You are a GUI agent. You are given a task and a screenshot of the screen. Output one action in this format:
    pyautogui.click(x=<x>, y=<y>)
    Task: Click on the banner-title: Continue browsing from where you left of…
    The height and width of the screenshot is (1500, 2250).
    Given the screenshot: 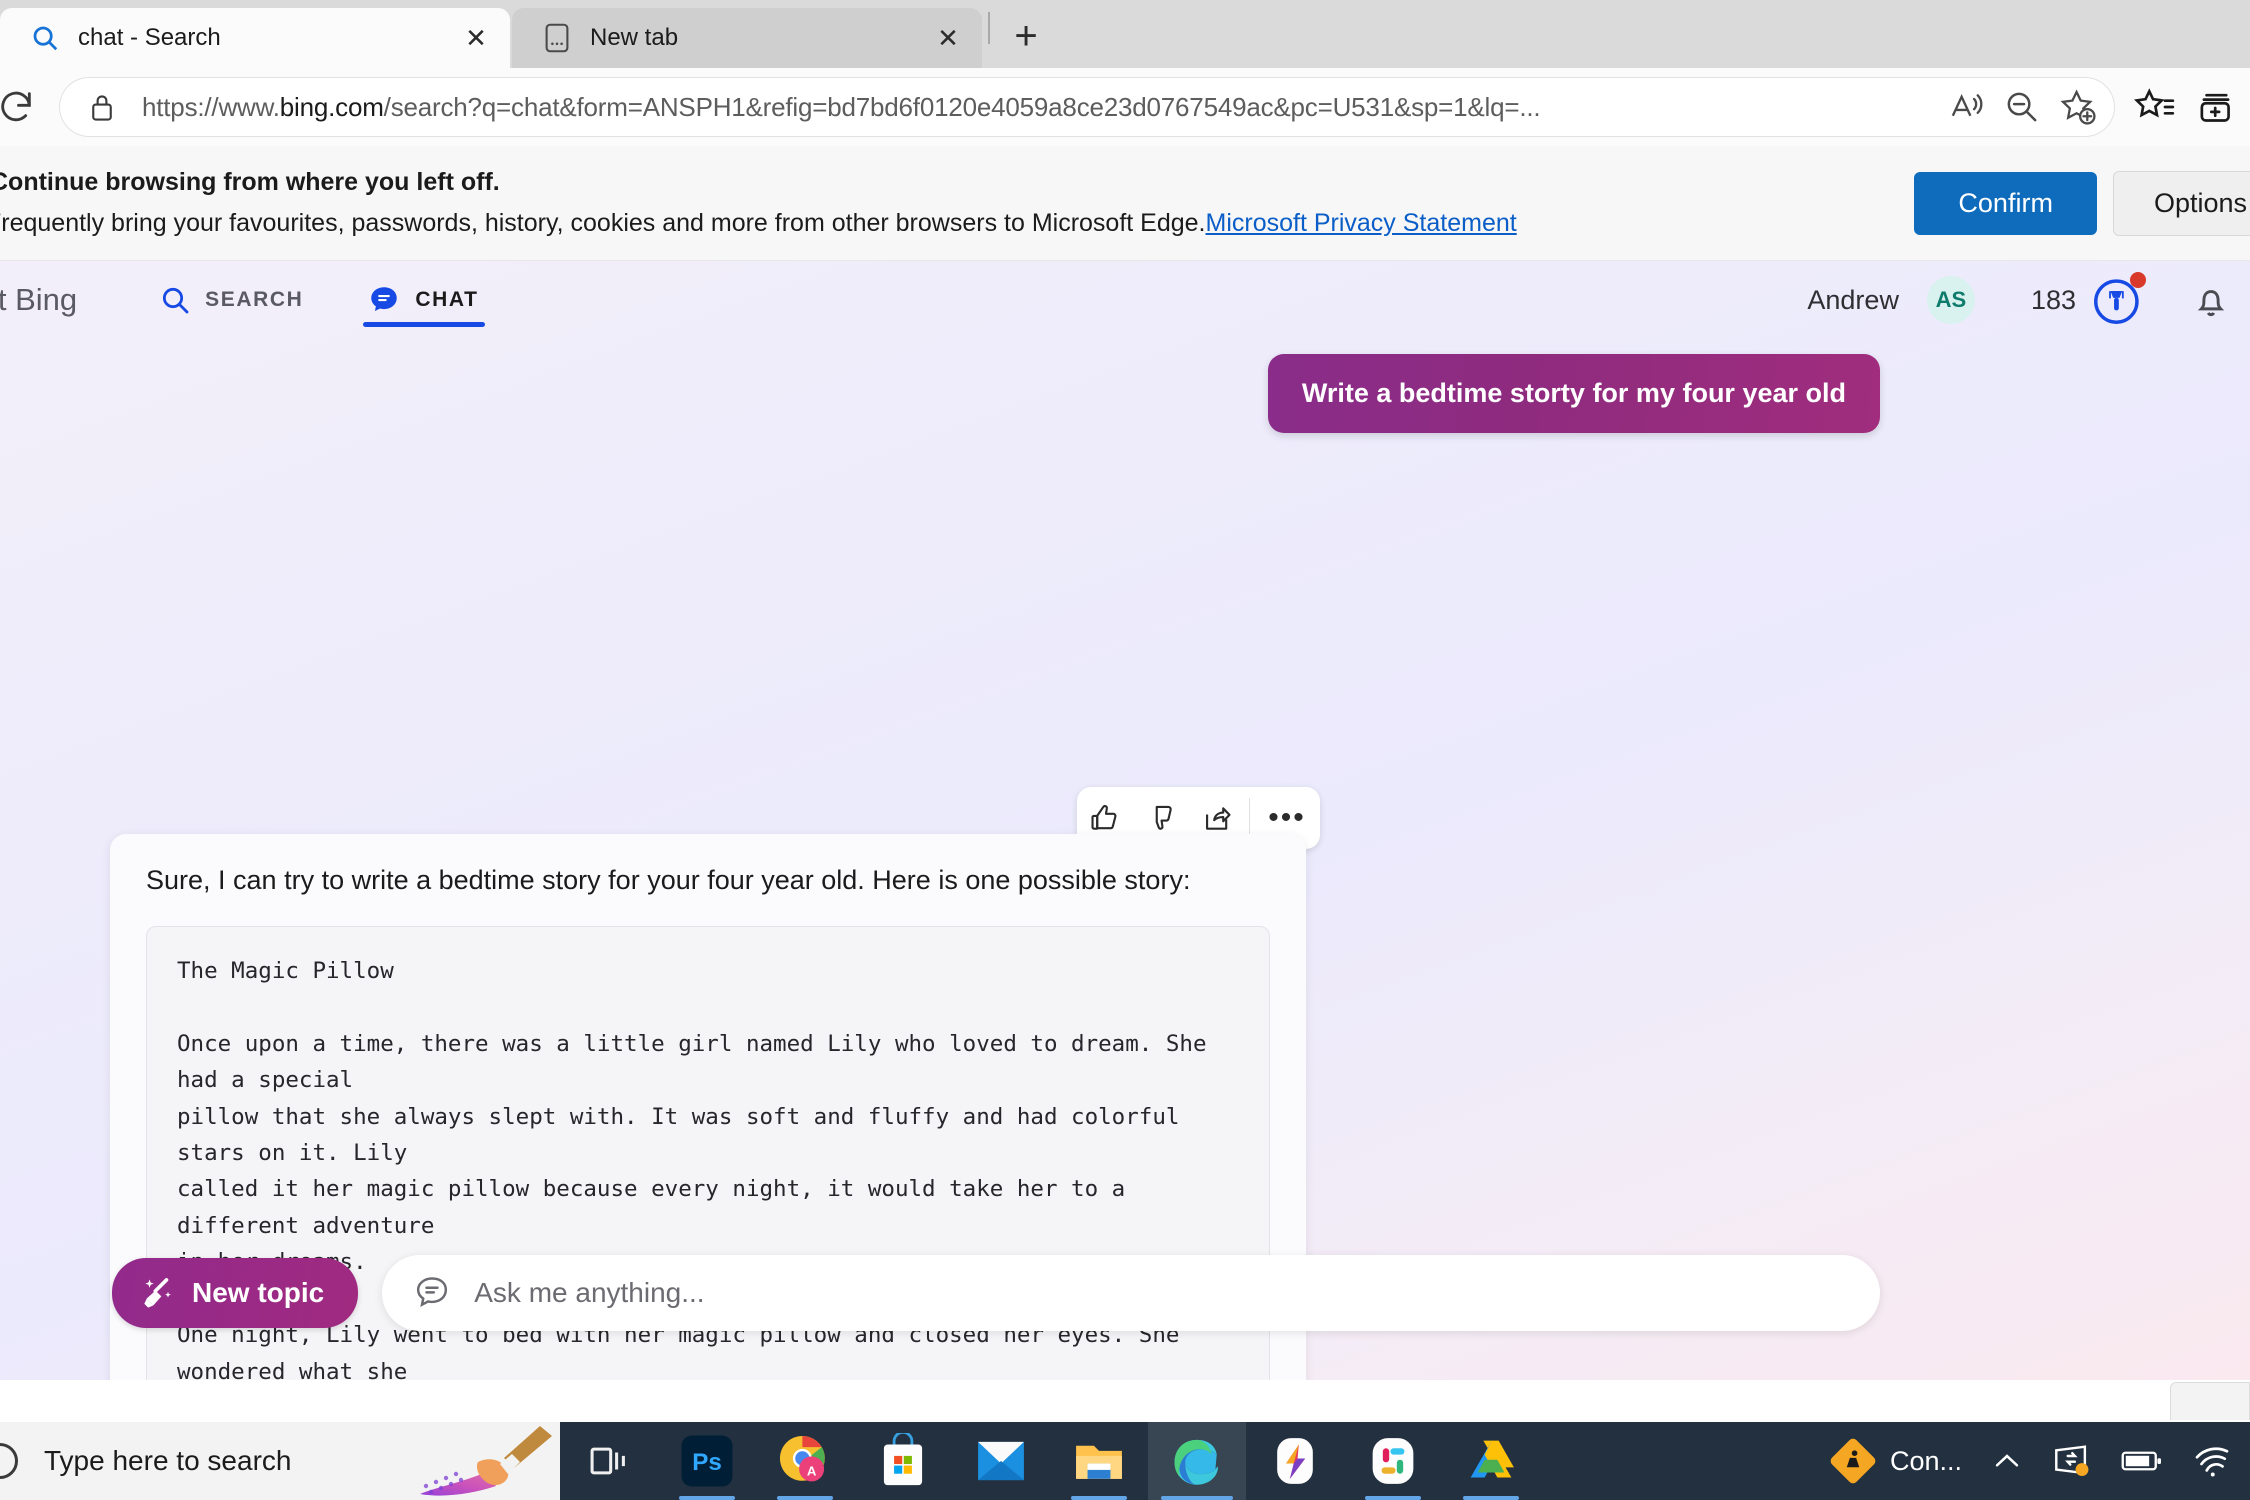 What is the action you would take?
    pyautogui.click(x=250, y=182)
    